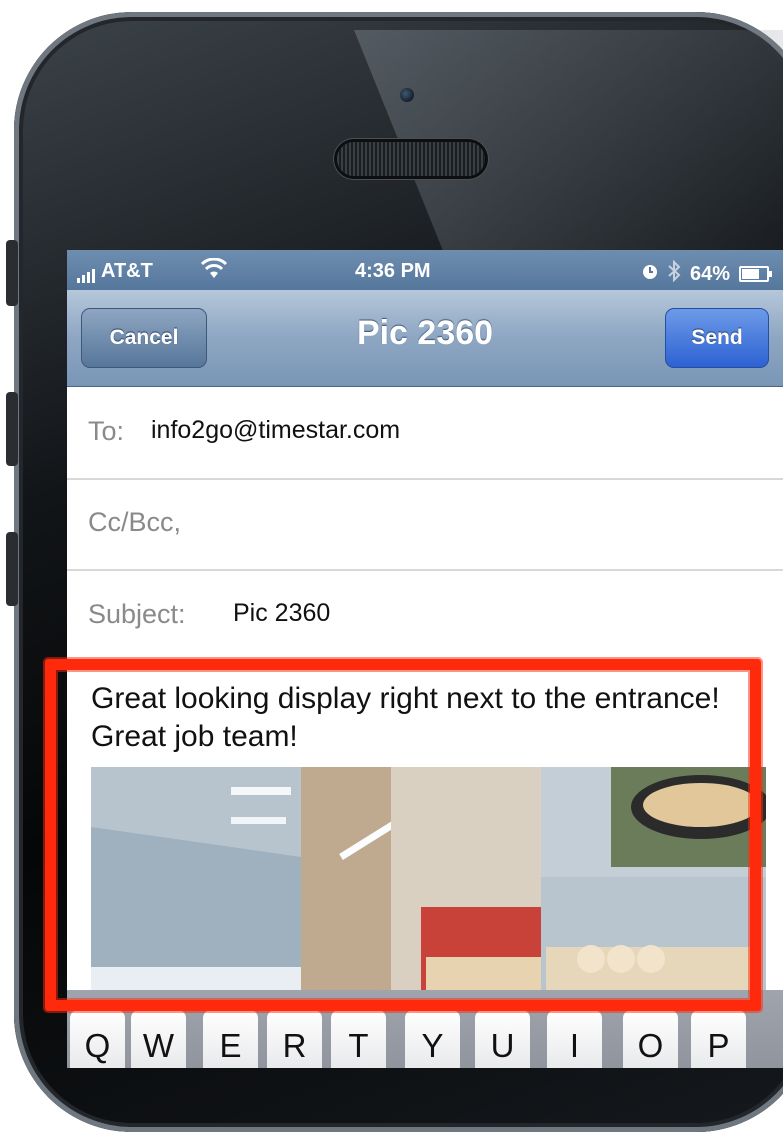 Image resolution: width=783 pixels, height=1132 pixels. Describe the element at coordinates (425, 524) in the screenshot. I see `cc-bcc-field: Cc/Bcc,` at that location.